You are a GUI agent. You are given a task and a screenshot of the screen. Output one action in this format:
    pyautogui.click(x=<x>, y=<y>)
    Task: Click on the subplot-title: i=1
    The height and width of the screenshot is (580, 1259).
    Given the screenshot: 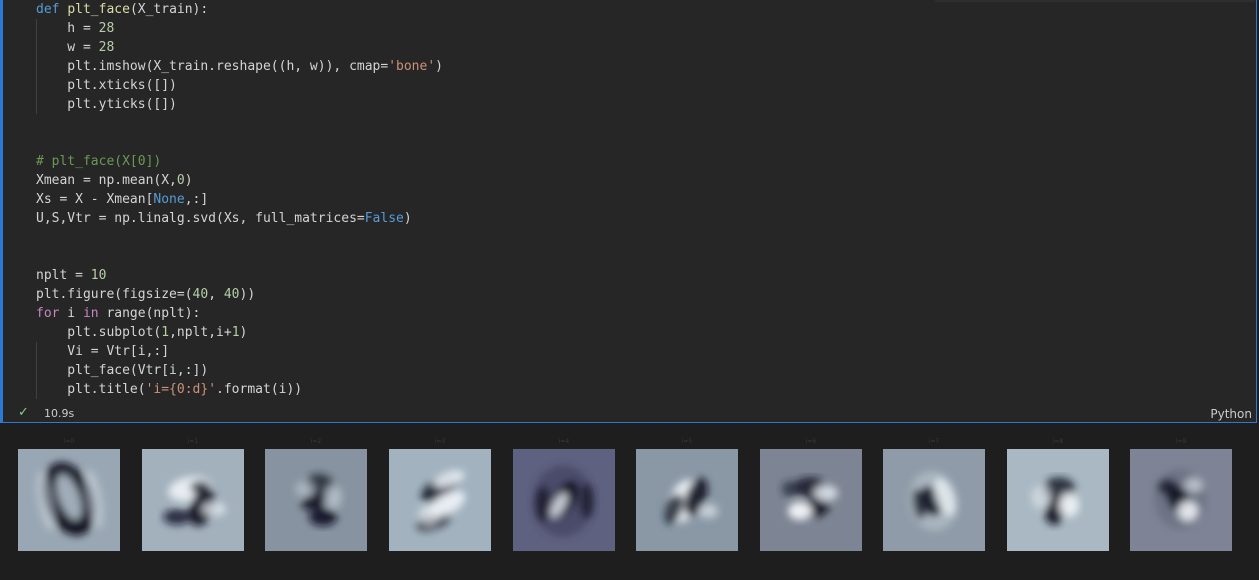 What is the action you would take?
    pyautogui.click(x=193, y=441)
    